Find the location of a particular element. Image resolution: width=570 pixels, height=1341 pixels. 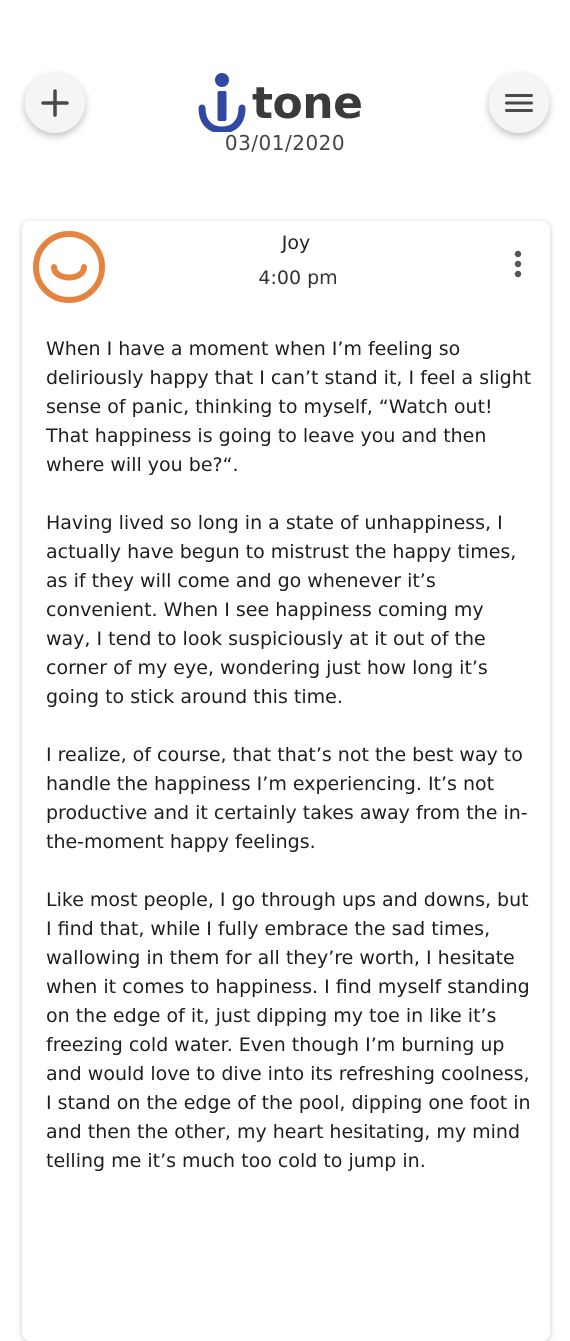

entry-options-button is located at coordinates (518, 265).